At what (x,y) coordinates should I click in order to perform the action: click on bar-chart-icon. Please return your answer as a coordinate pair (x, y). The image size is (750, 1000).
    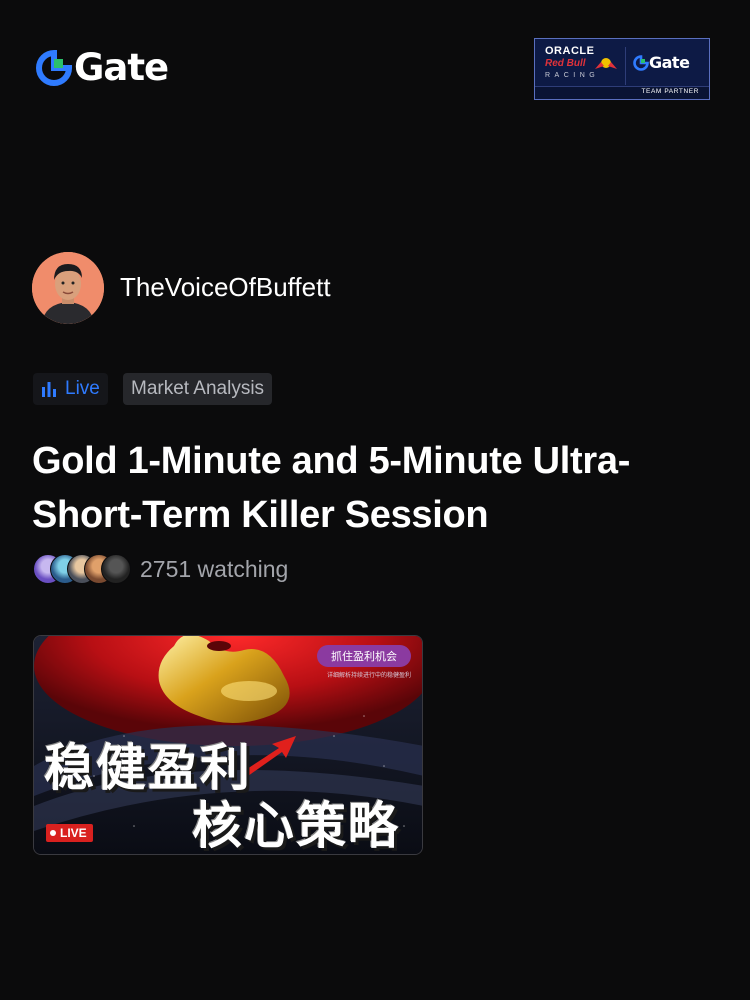
    Looking at the image, I should click on (49, 389).